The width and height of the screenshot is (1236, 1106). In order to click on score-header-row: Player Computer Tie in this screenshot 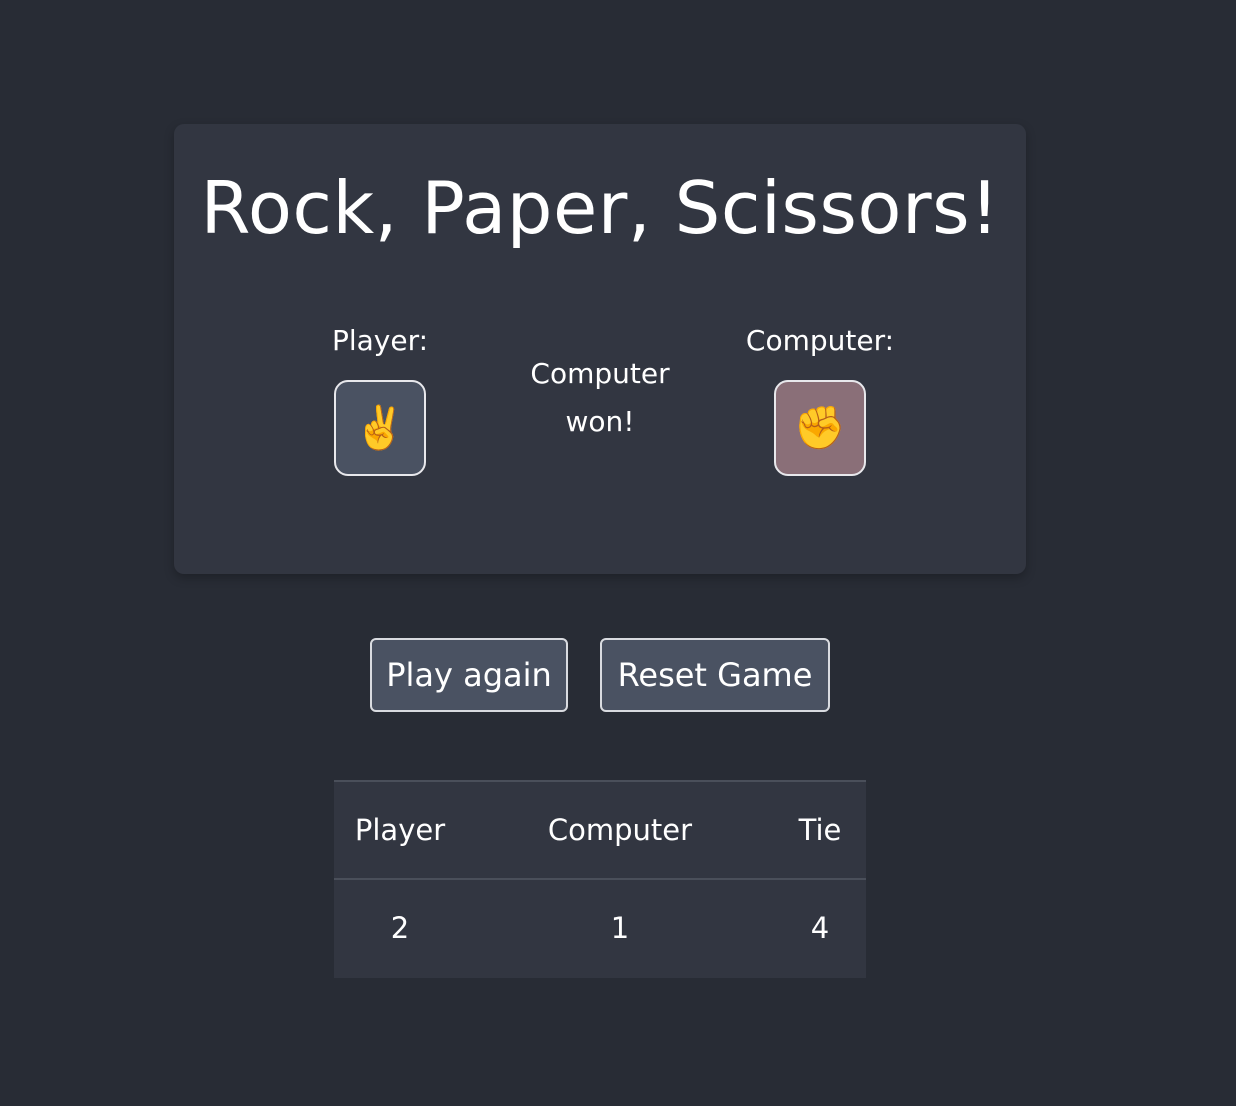, I will do `click(600, 831)`.